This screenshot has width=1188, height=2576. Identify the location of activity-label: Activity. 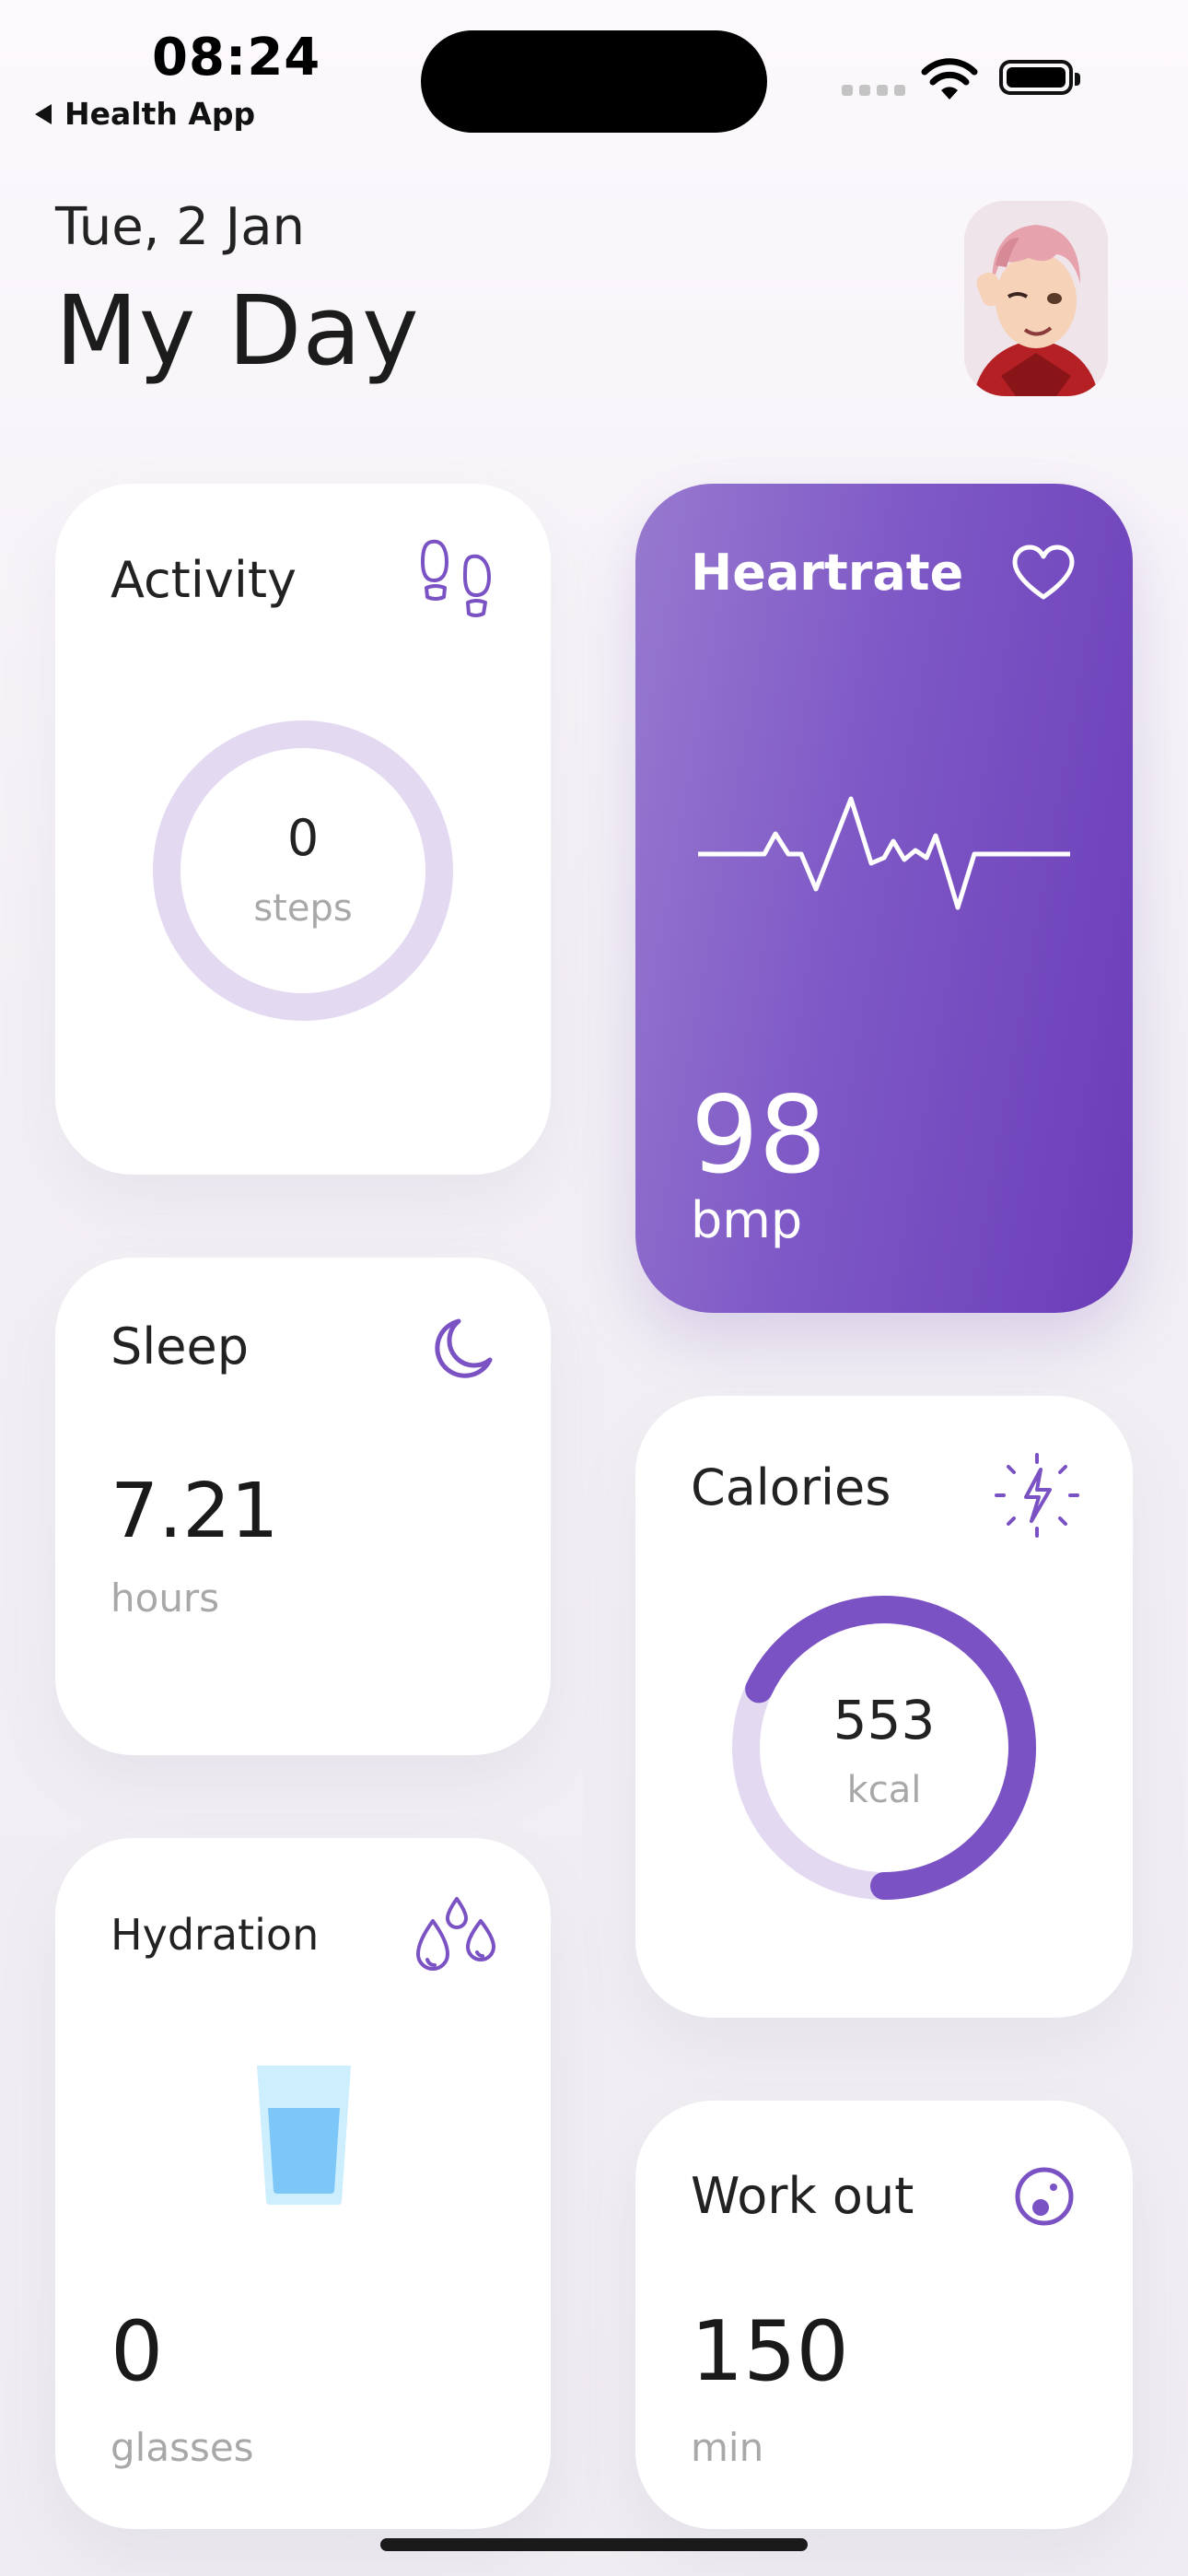
(204, 580).